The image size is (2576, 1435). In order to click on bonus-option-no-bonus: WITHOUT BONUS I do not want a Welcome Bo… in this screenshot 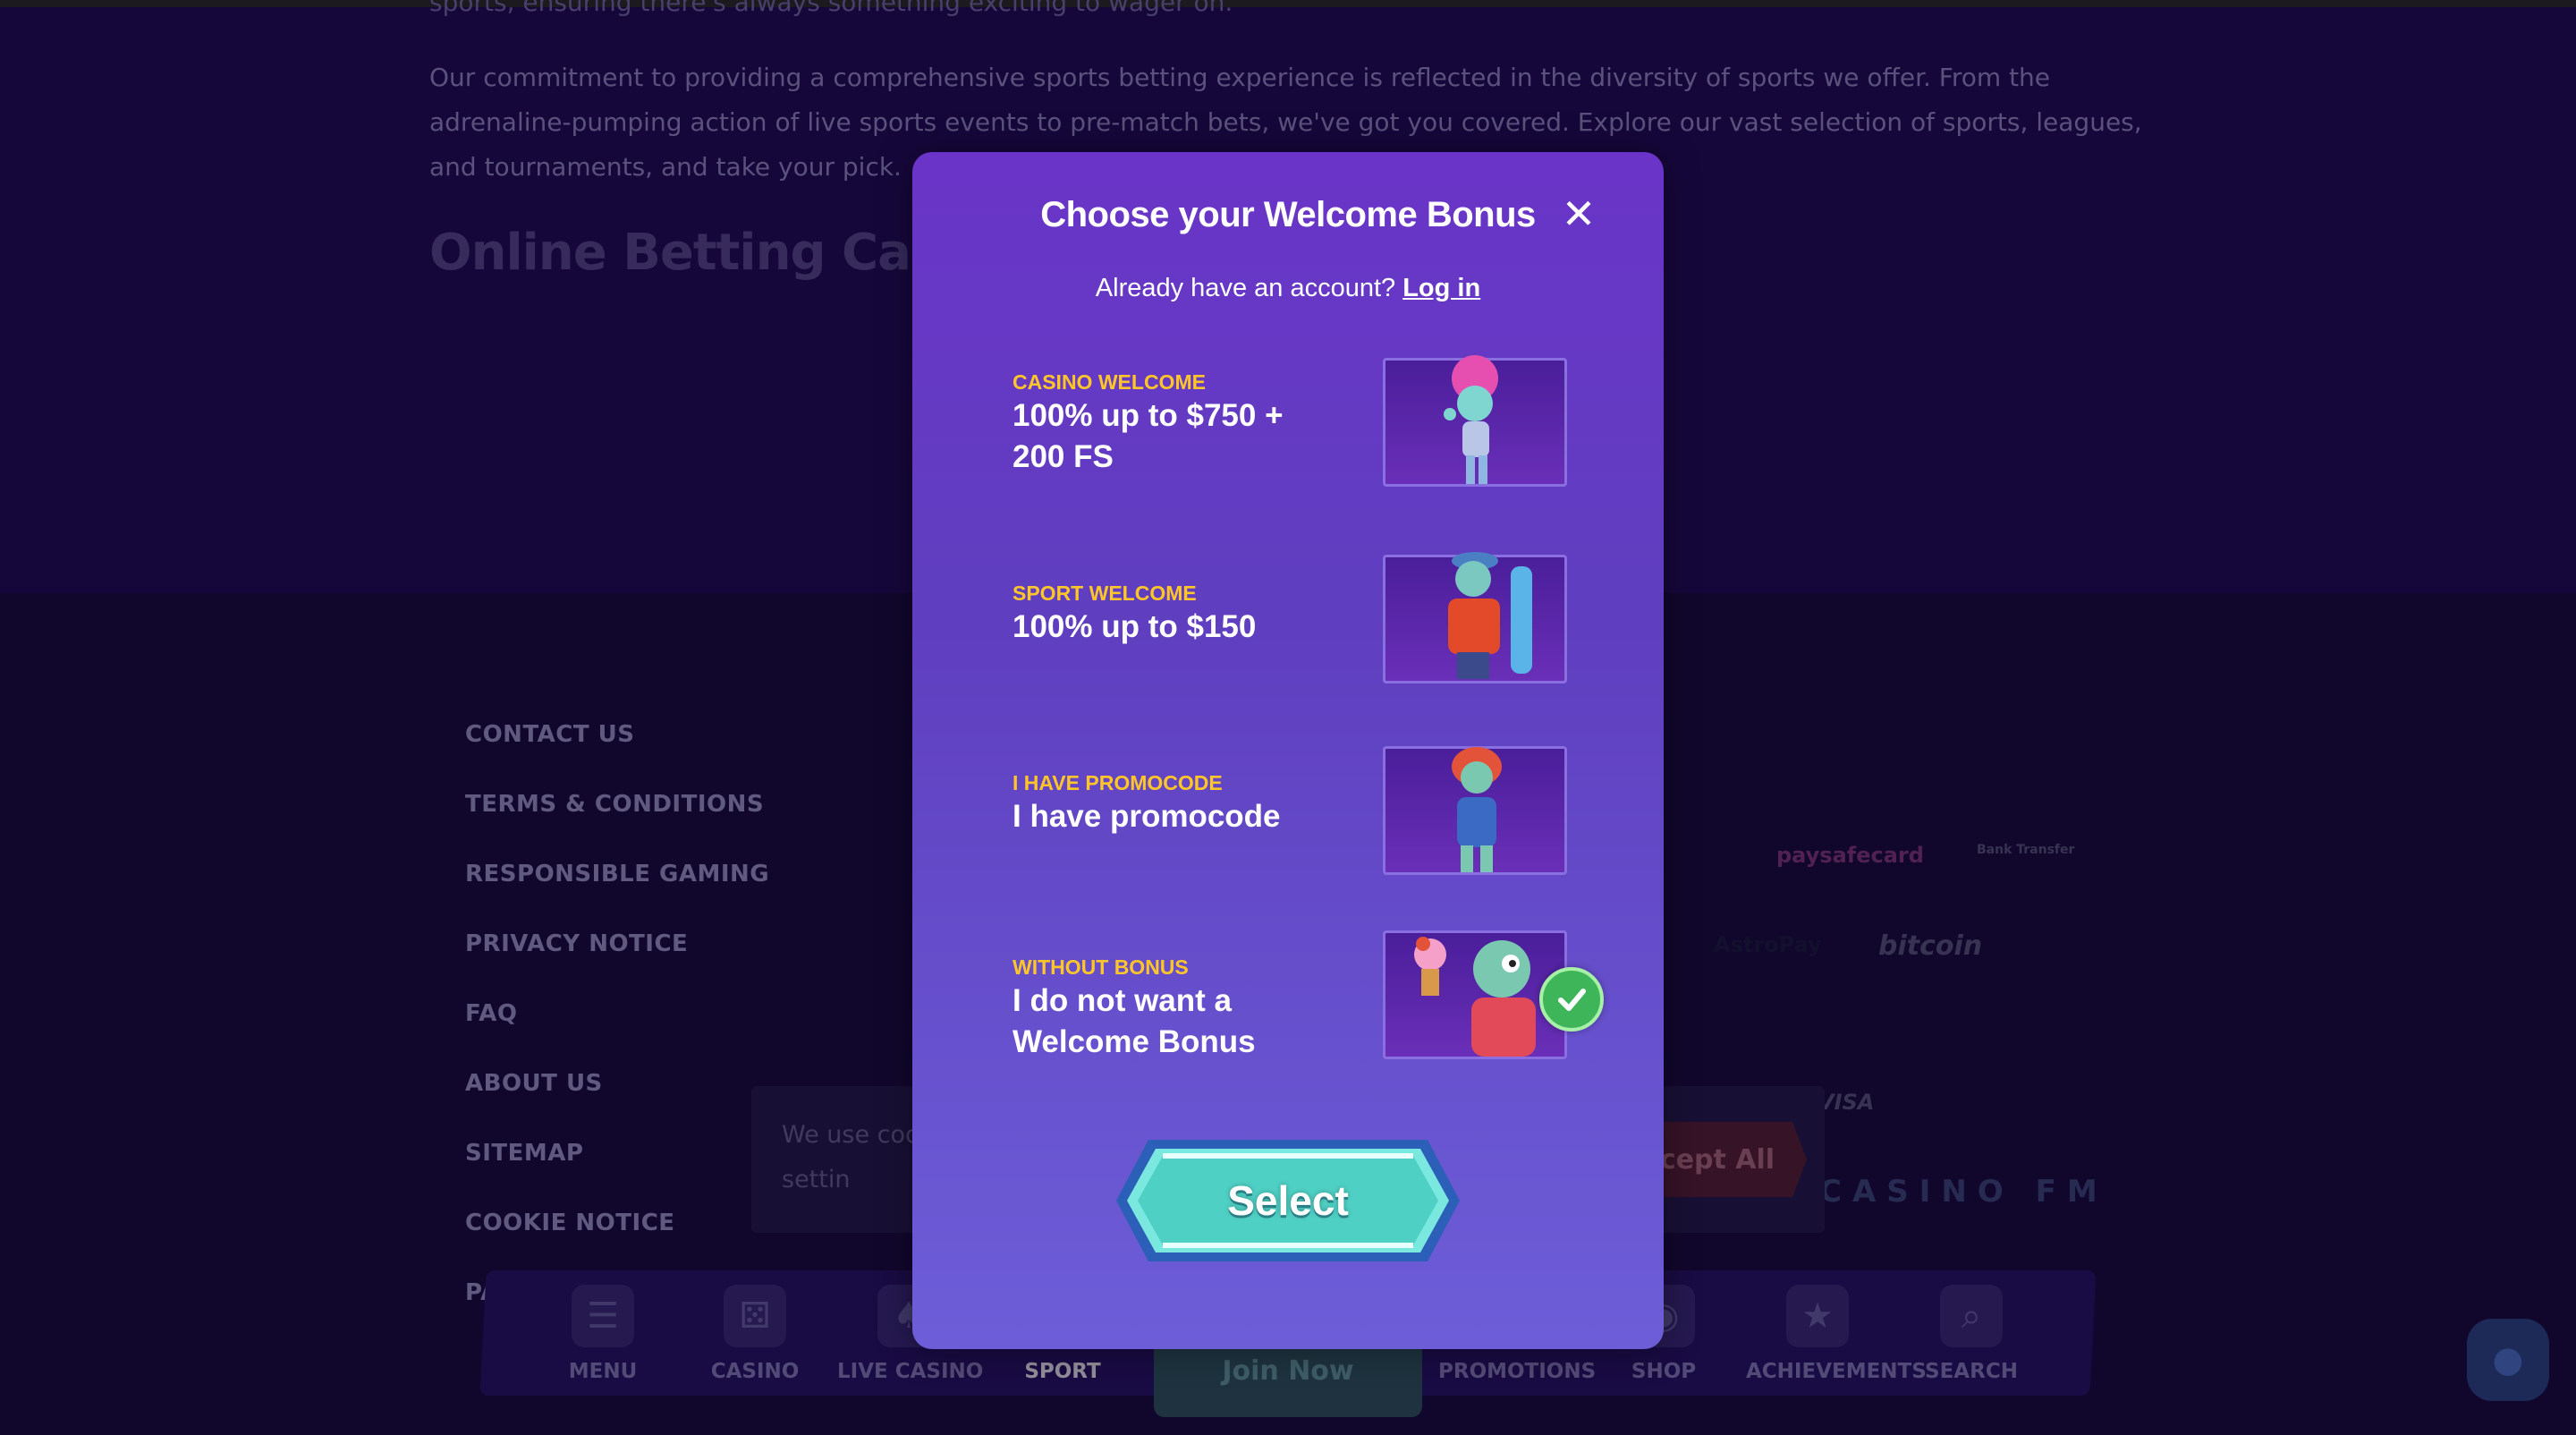, I will do `click(1290, 1002)`.